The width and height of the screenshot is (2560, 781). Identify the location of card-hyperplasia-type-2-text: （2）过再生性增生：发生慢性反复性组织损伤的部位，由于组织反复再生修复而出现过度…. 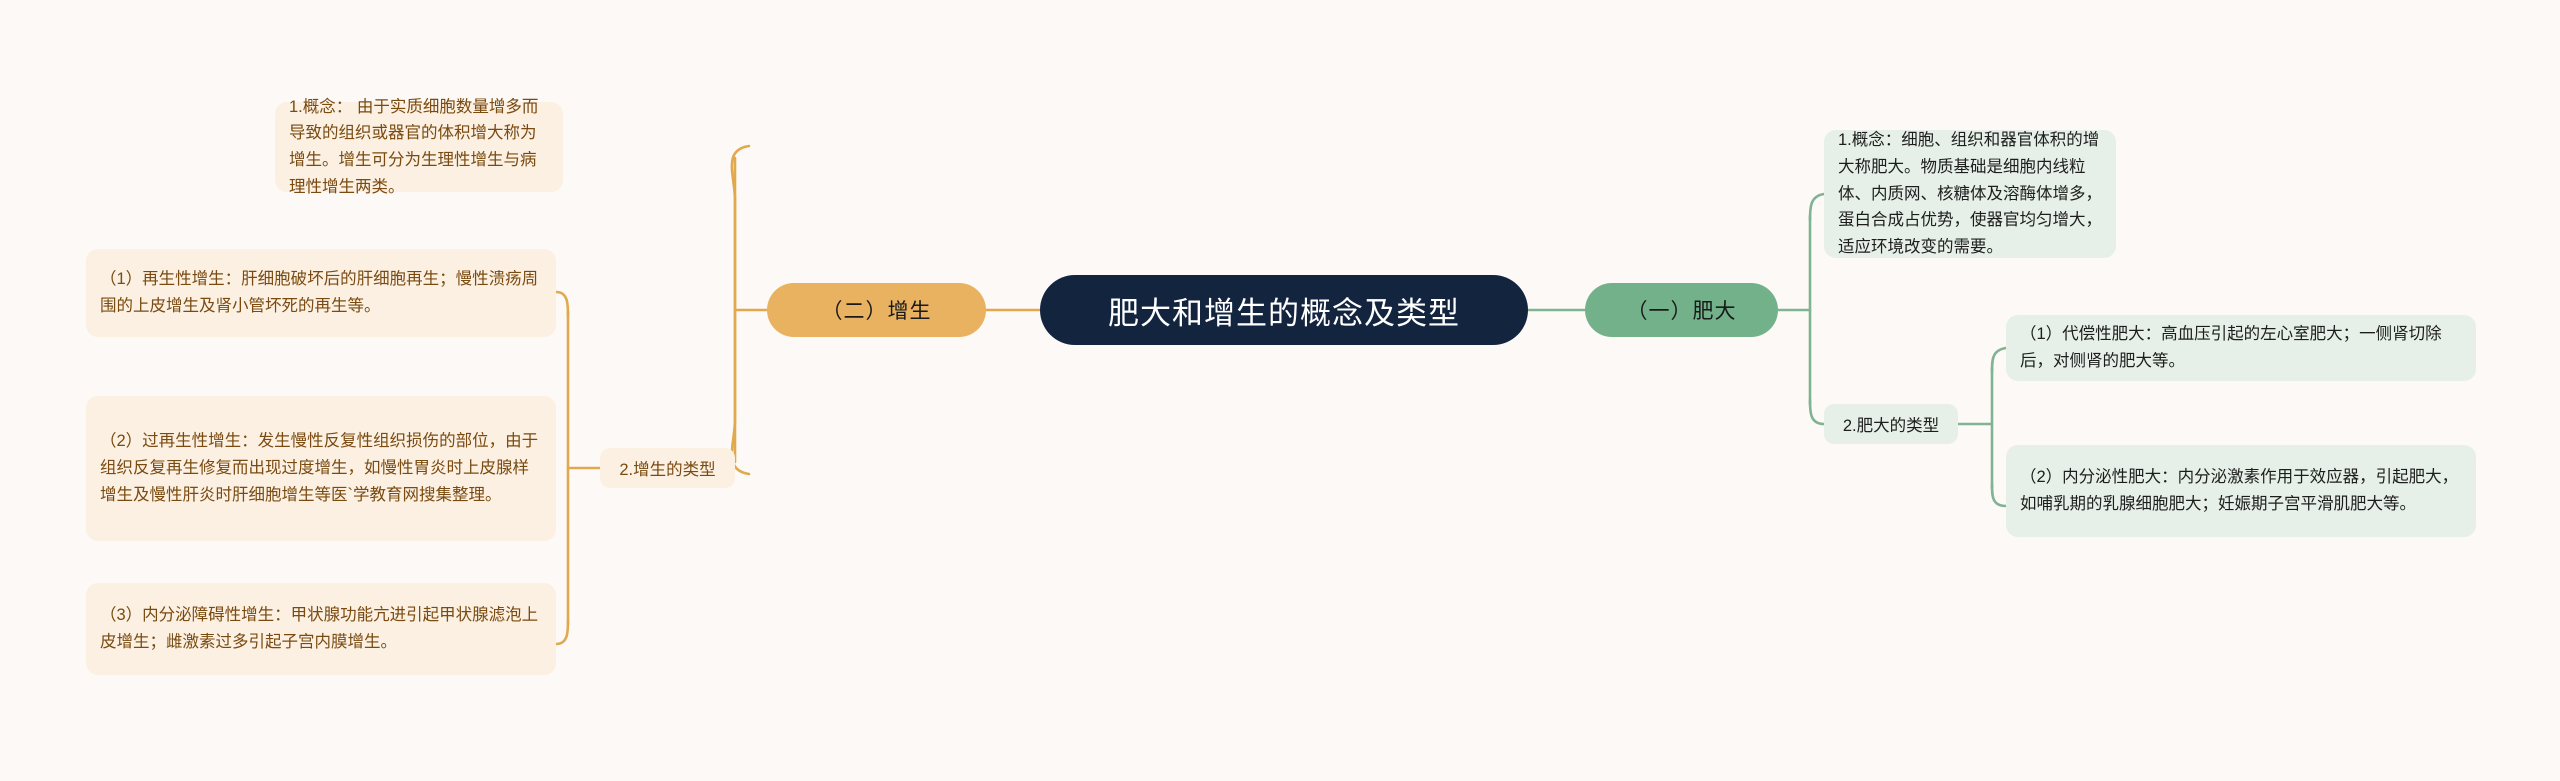
(319, 468).